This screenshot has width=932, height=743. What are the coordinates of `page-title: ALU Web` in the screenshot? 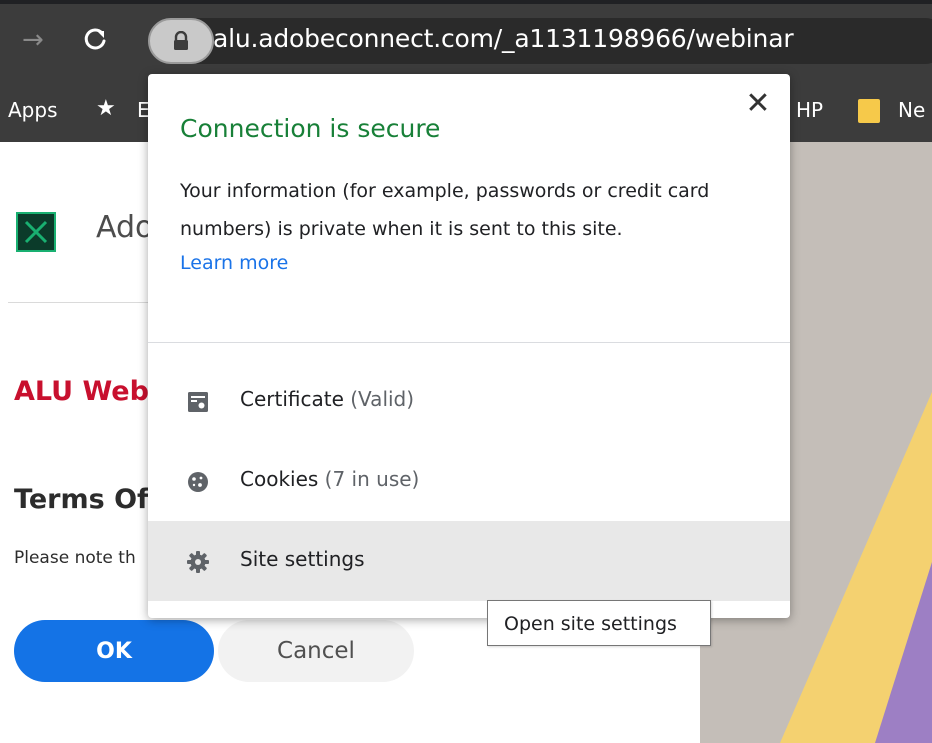 It's located at (81, 391).